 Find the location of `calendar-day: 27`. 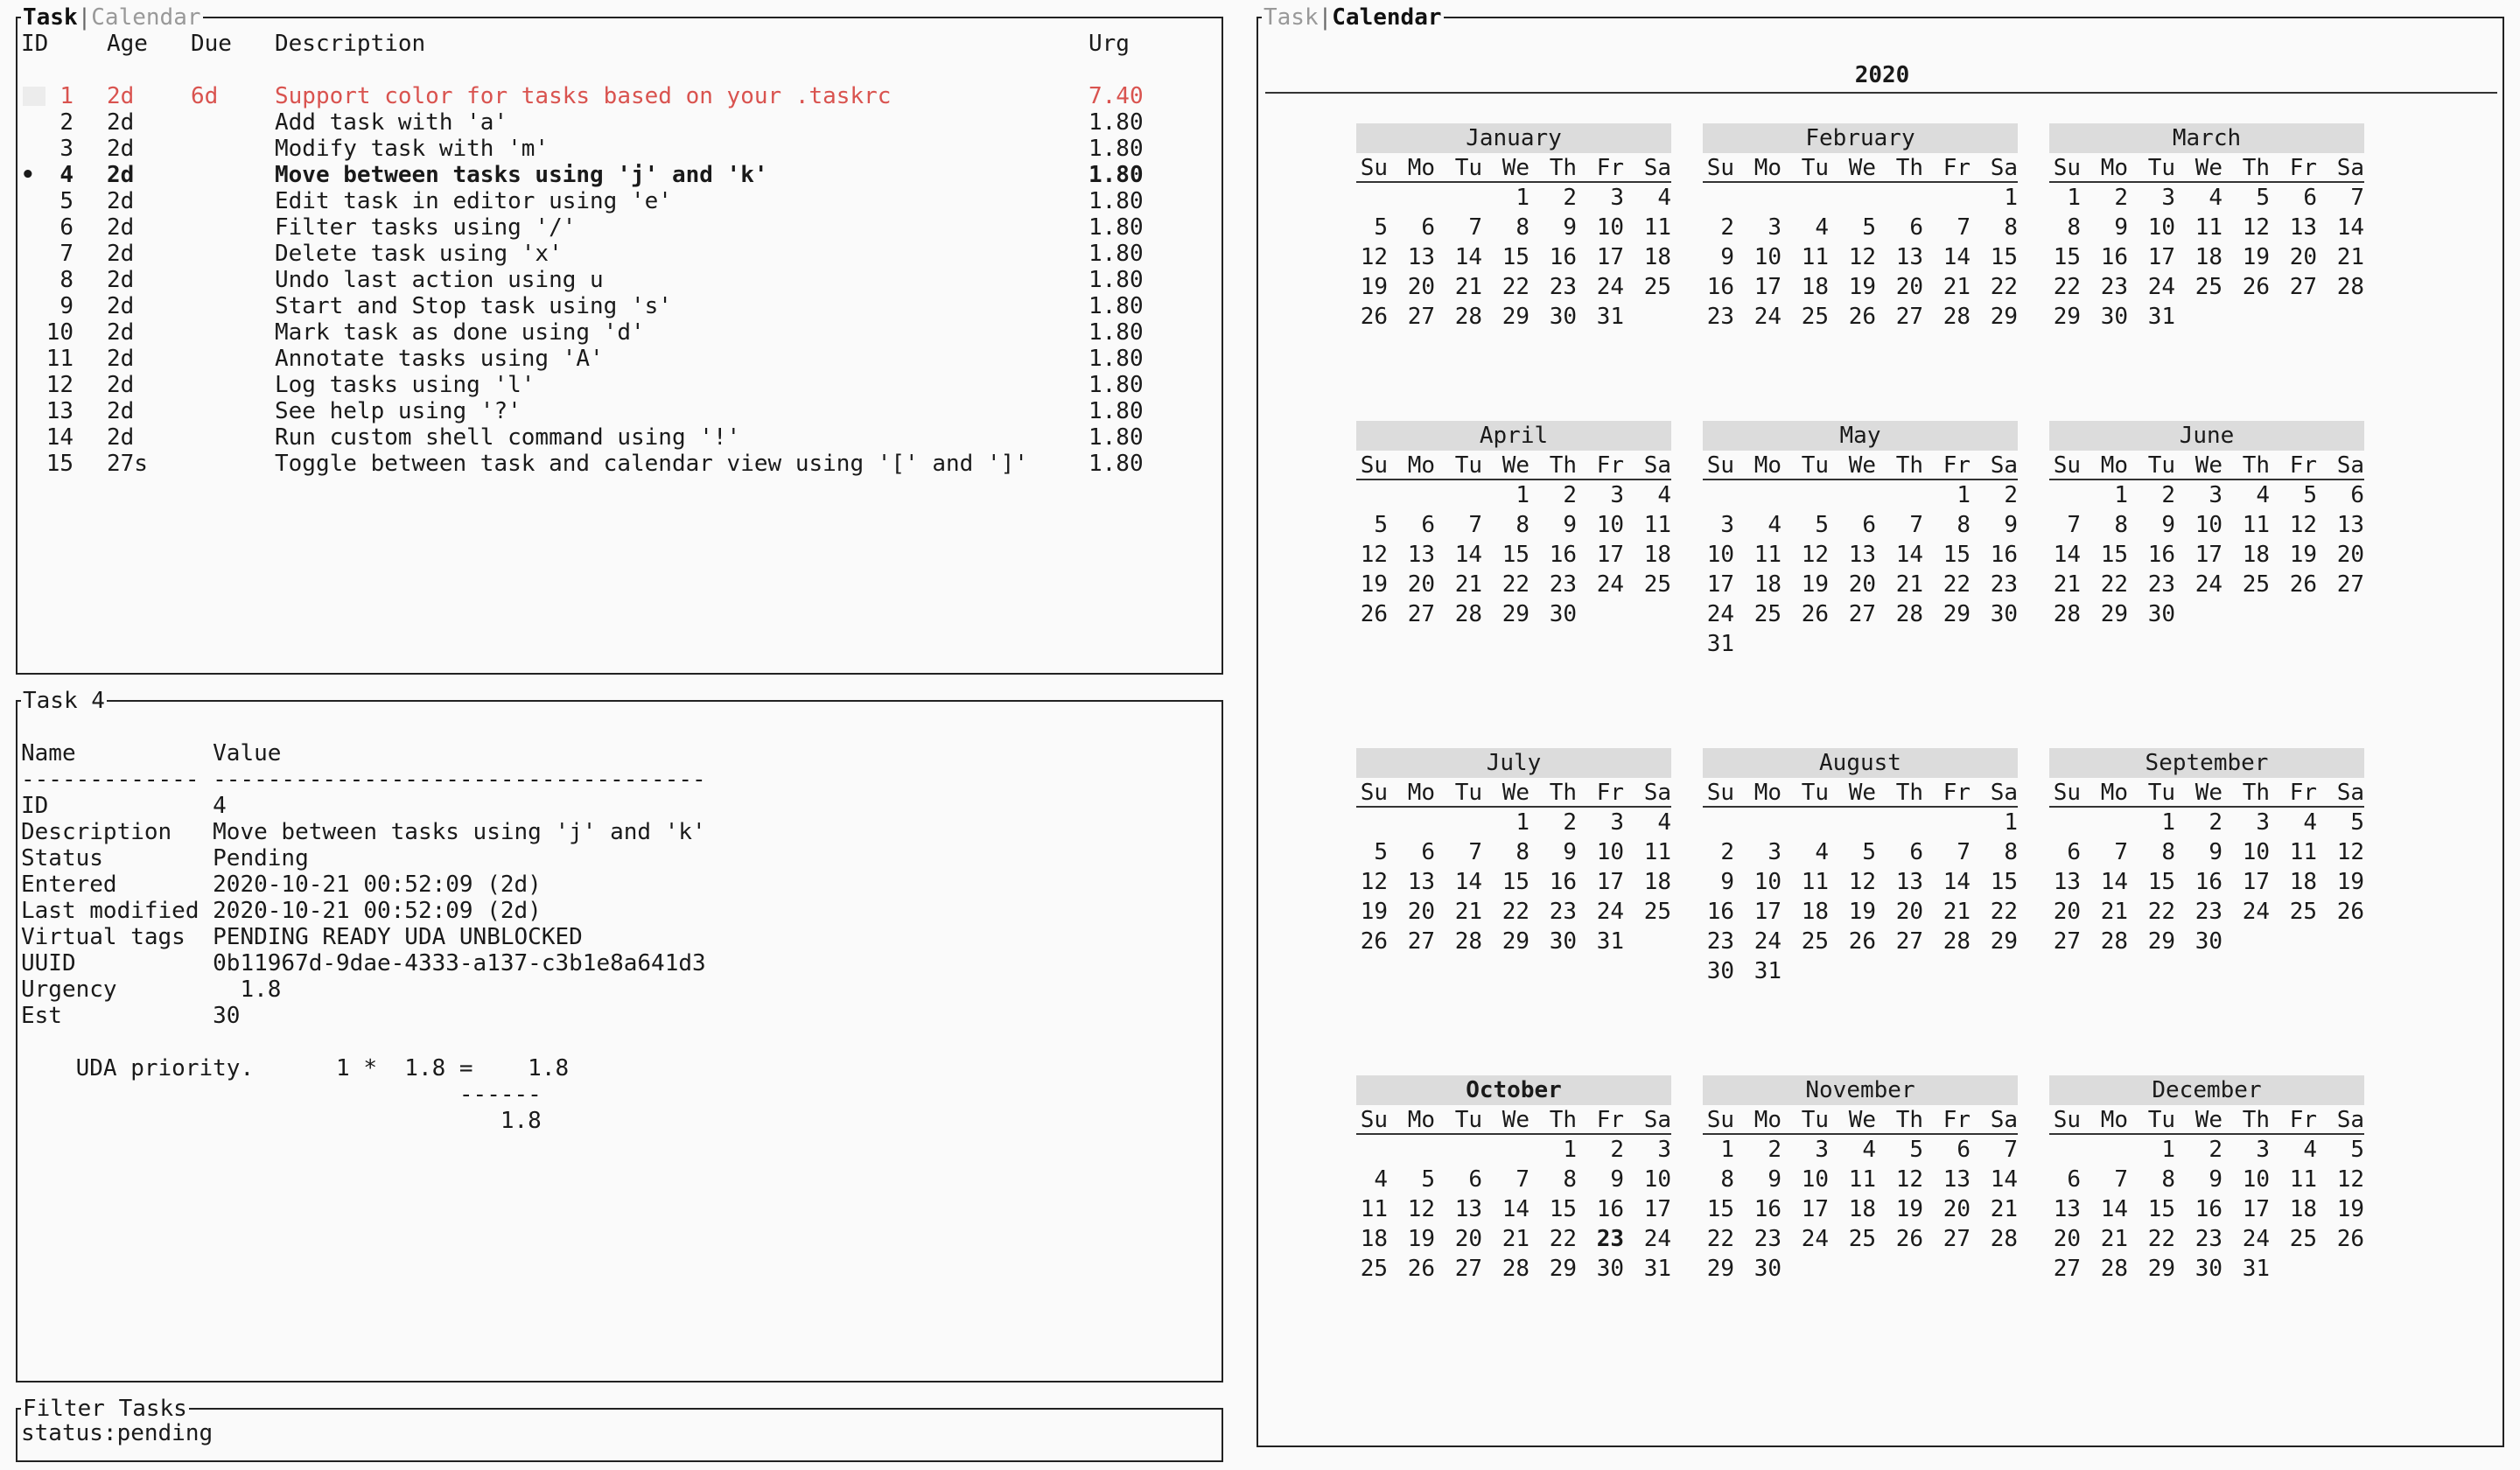

calendar-day: 27 is located at coordinates (1899, 317).